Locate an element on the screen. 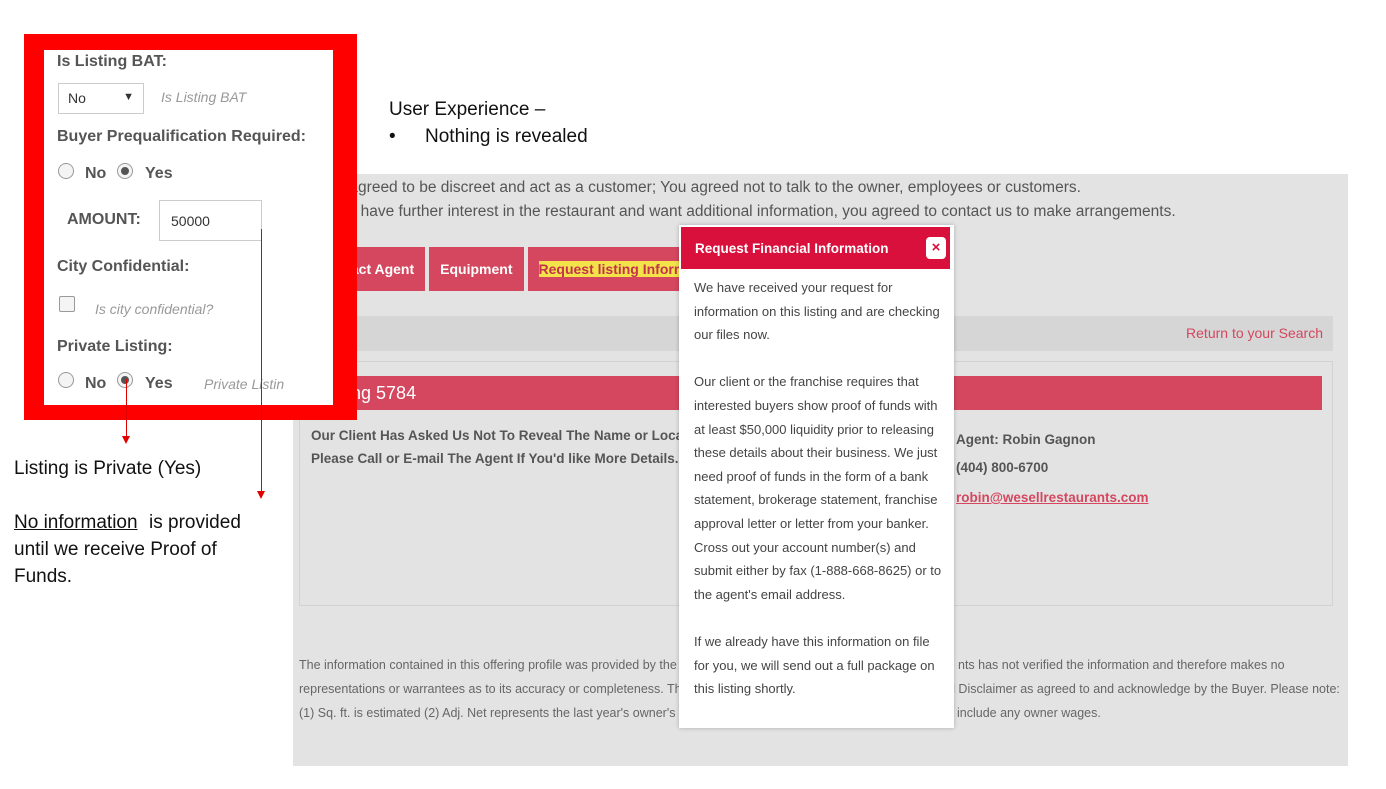  return-to-search-link: Return to your Search is located at coordinates (1254, 333).